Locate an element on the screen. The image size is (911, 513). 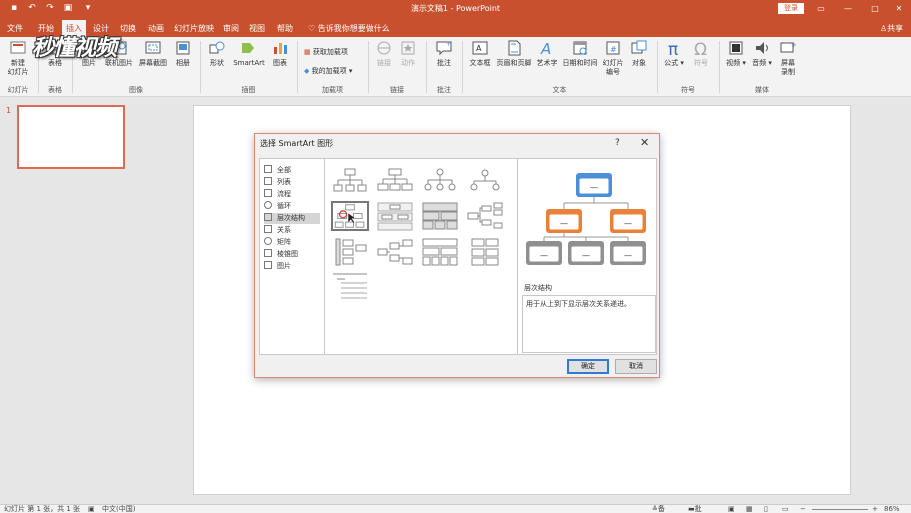
group-label-media: 媒体 is located at coordinates (762, 90).